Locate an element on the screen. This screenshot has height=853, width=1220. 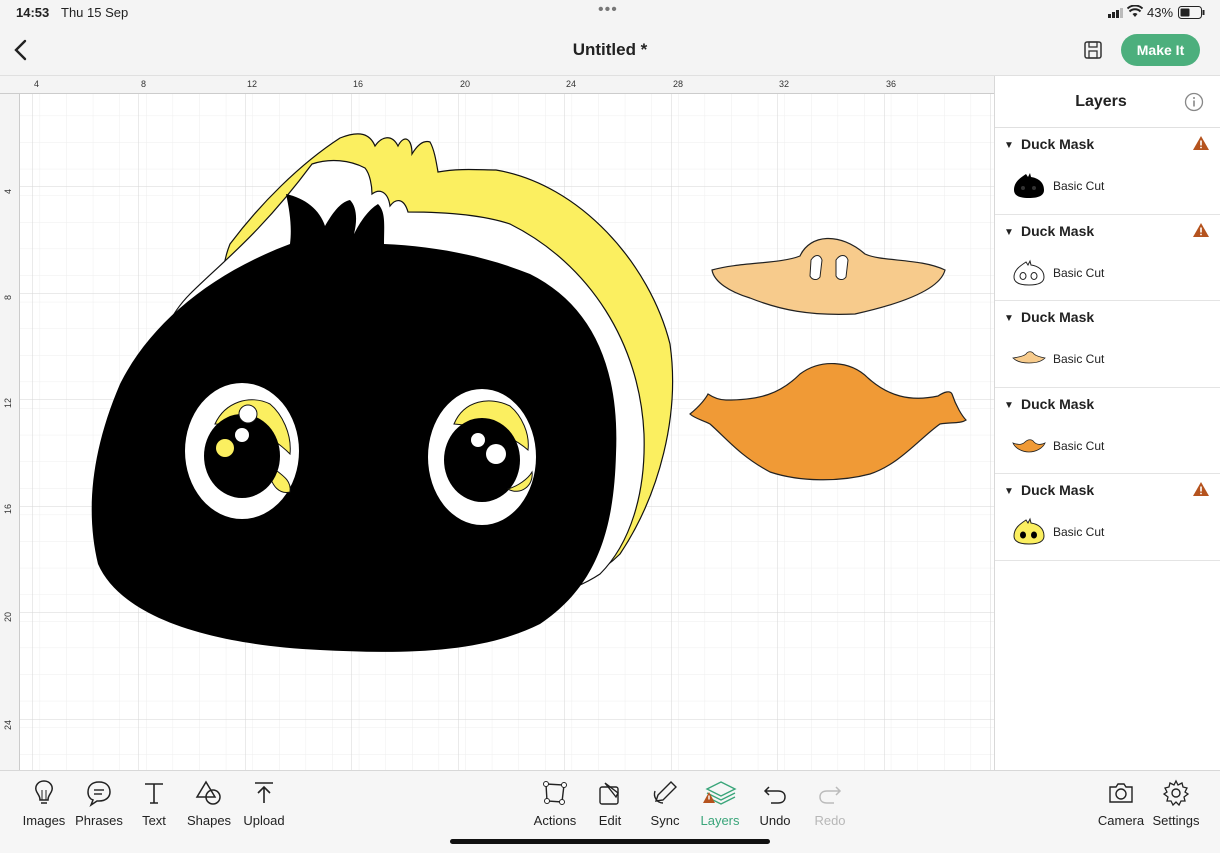
sync-button: Sync is located at coordinates (665, 803).